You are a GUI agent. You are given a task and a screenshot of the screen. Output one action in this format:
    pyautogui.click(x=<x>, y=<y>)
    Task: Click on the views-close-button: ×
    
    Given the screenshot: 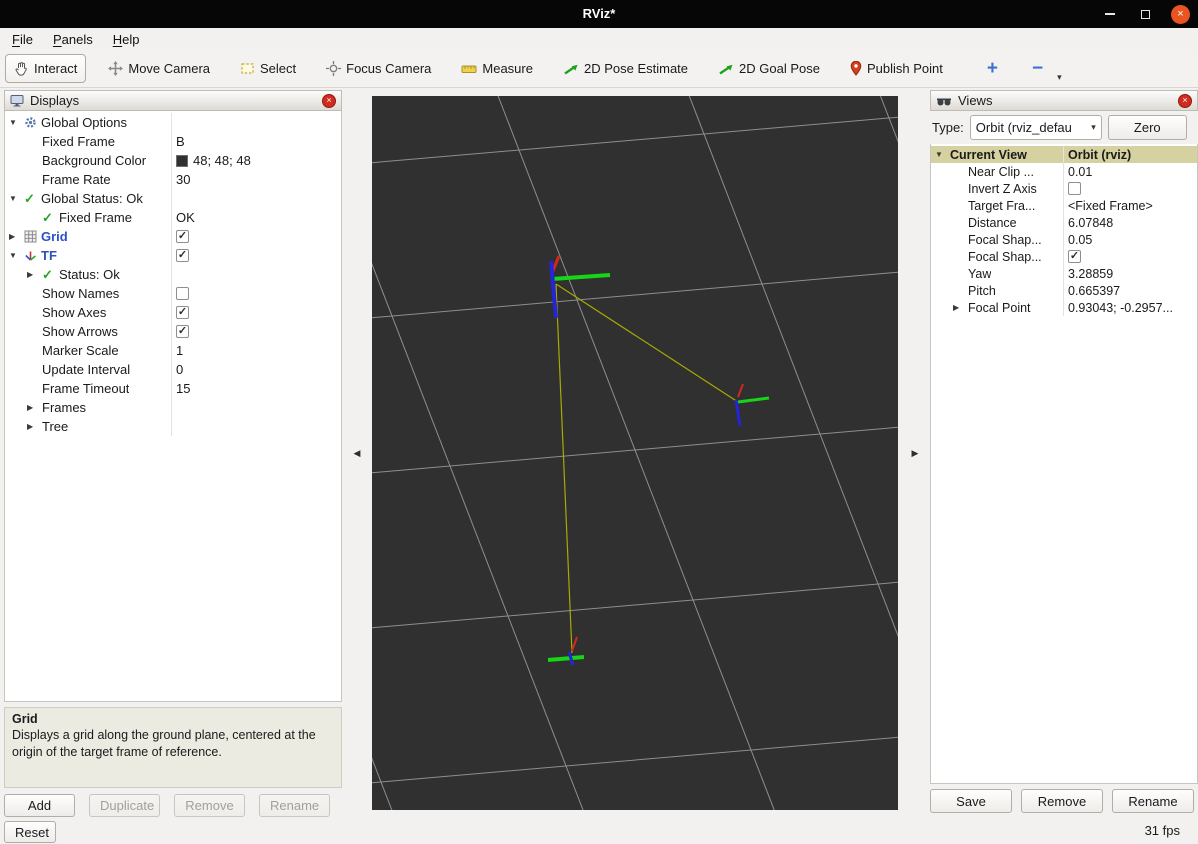 What is the action you would take?
    pyautogui.click(x=1185, y=100)
    